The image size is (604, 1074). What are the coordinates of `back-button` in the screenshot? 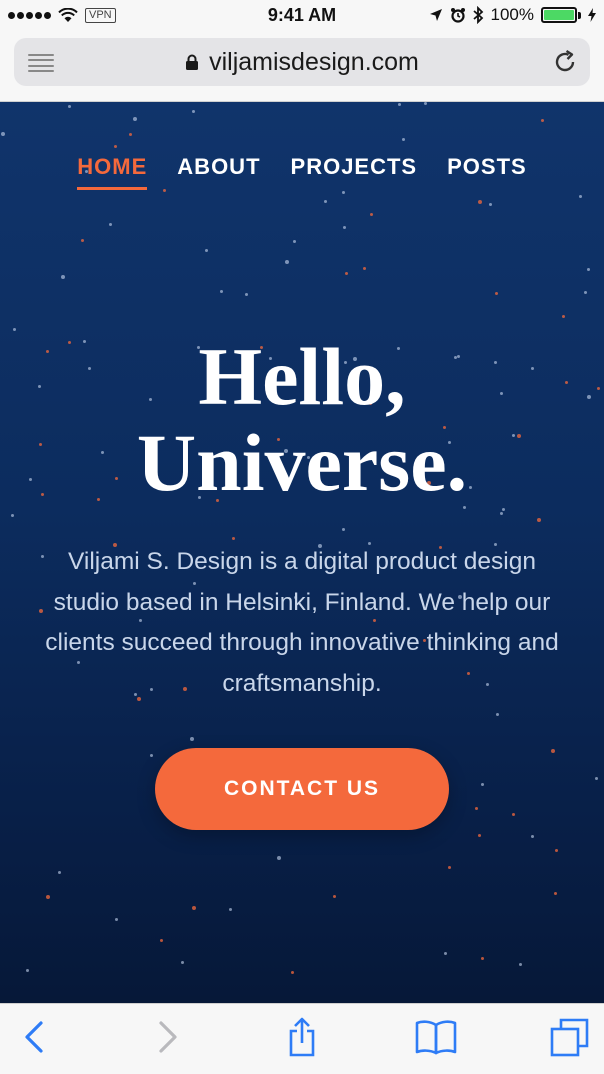 It's located at (34, 1037).